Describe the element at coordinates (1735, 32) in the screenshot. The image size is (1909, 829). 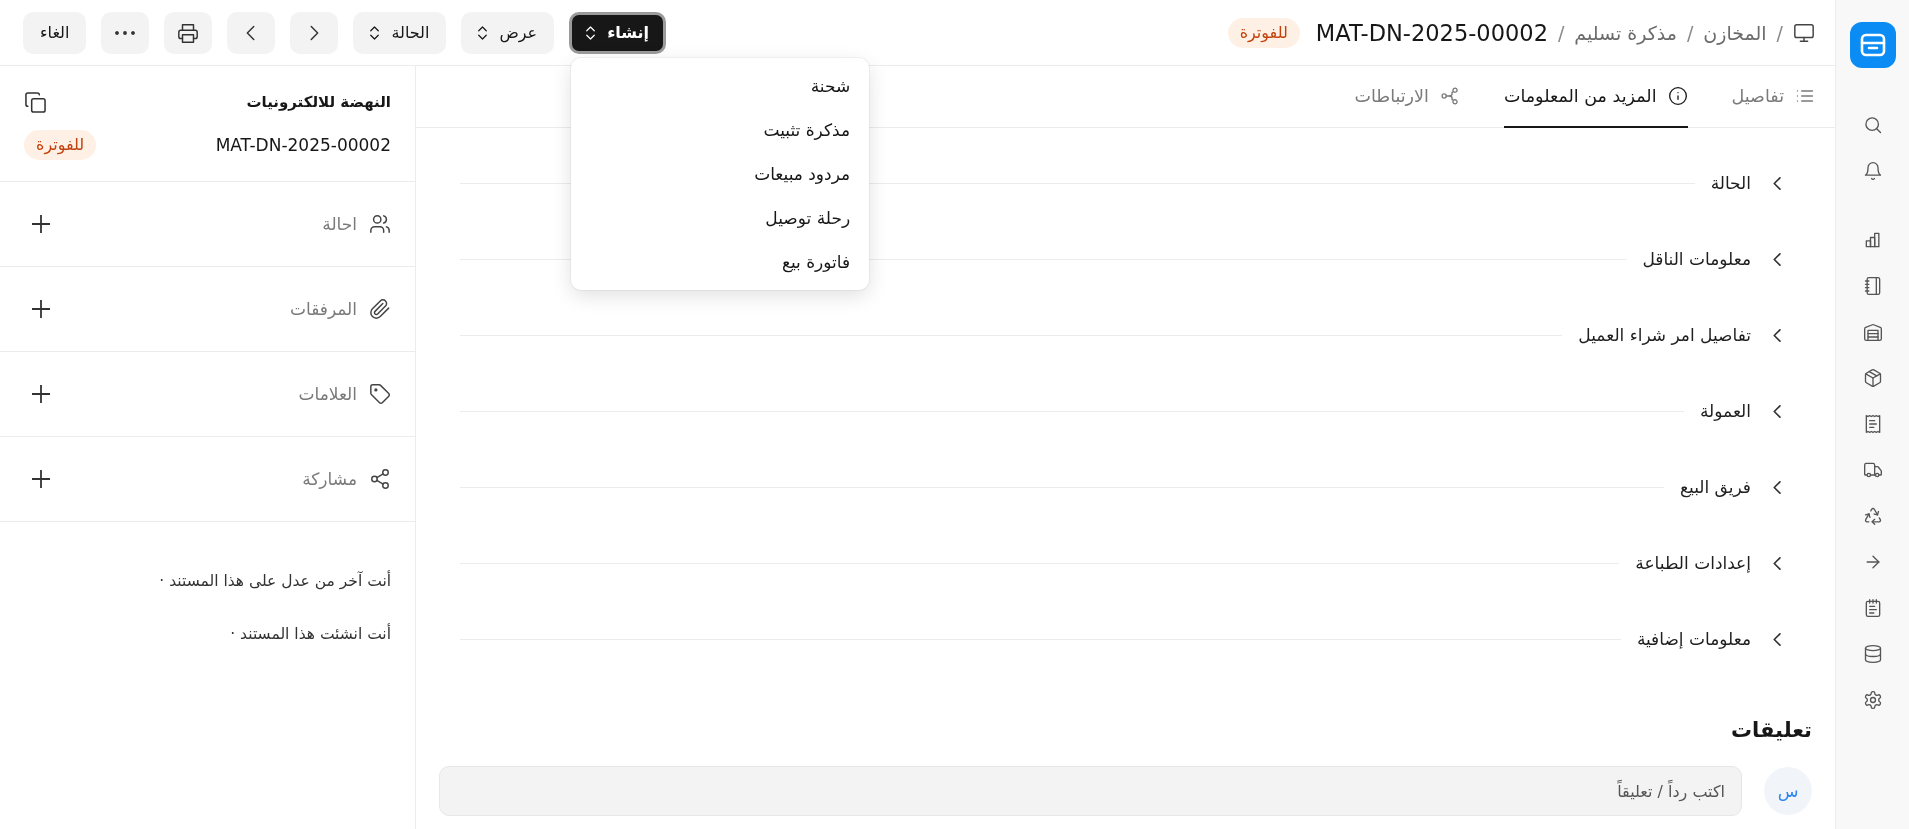
I see `breadcrumb-link: المخازن` at that location.